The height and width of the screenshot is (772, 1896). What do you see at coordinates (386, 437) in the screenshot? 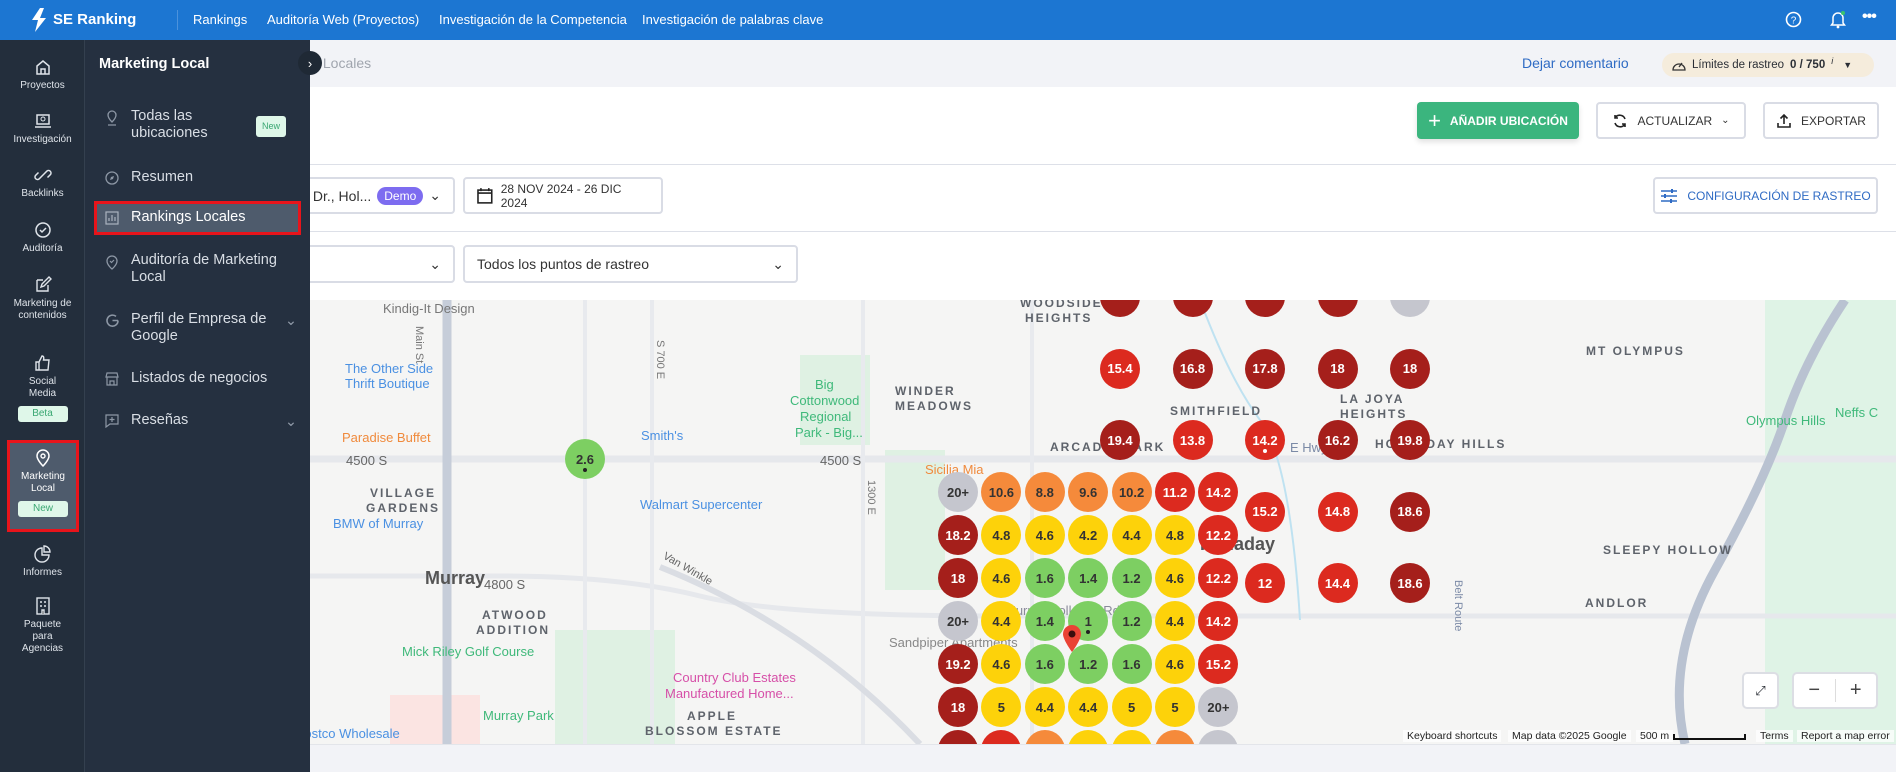
I see `map-label: Paradise Buffet` at bounding box center [386, 437].